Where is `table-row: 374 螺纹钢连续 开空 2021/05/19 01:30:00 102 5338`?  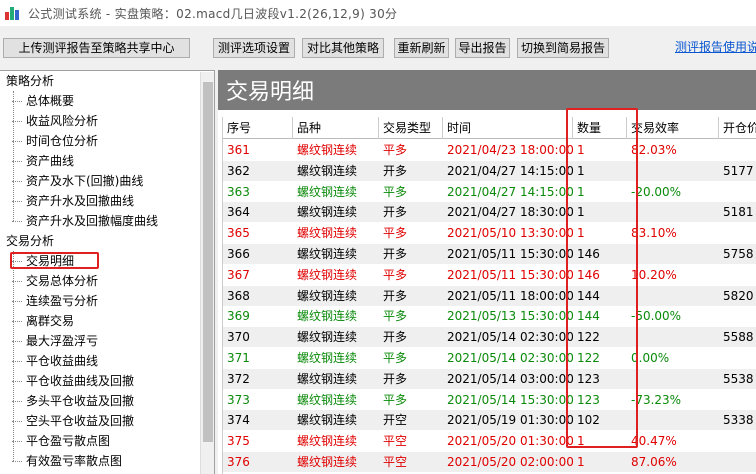 table-row: 374 螺纹钢连续 开空 2021/05/19 01:30:00 102 5338 is located at coordinates (489, 420).